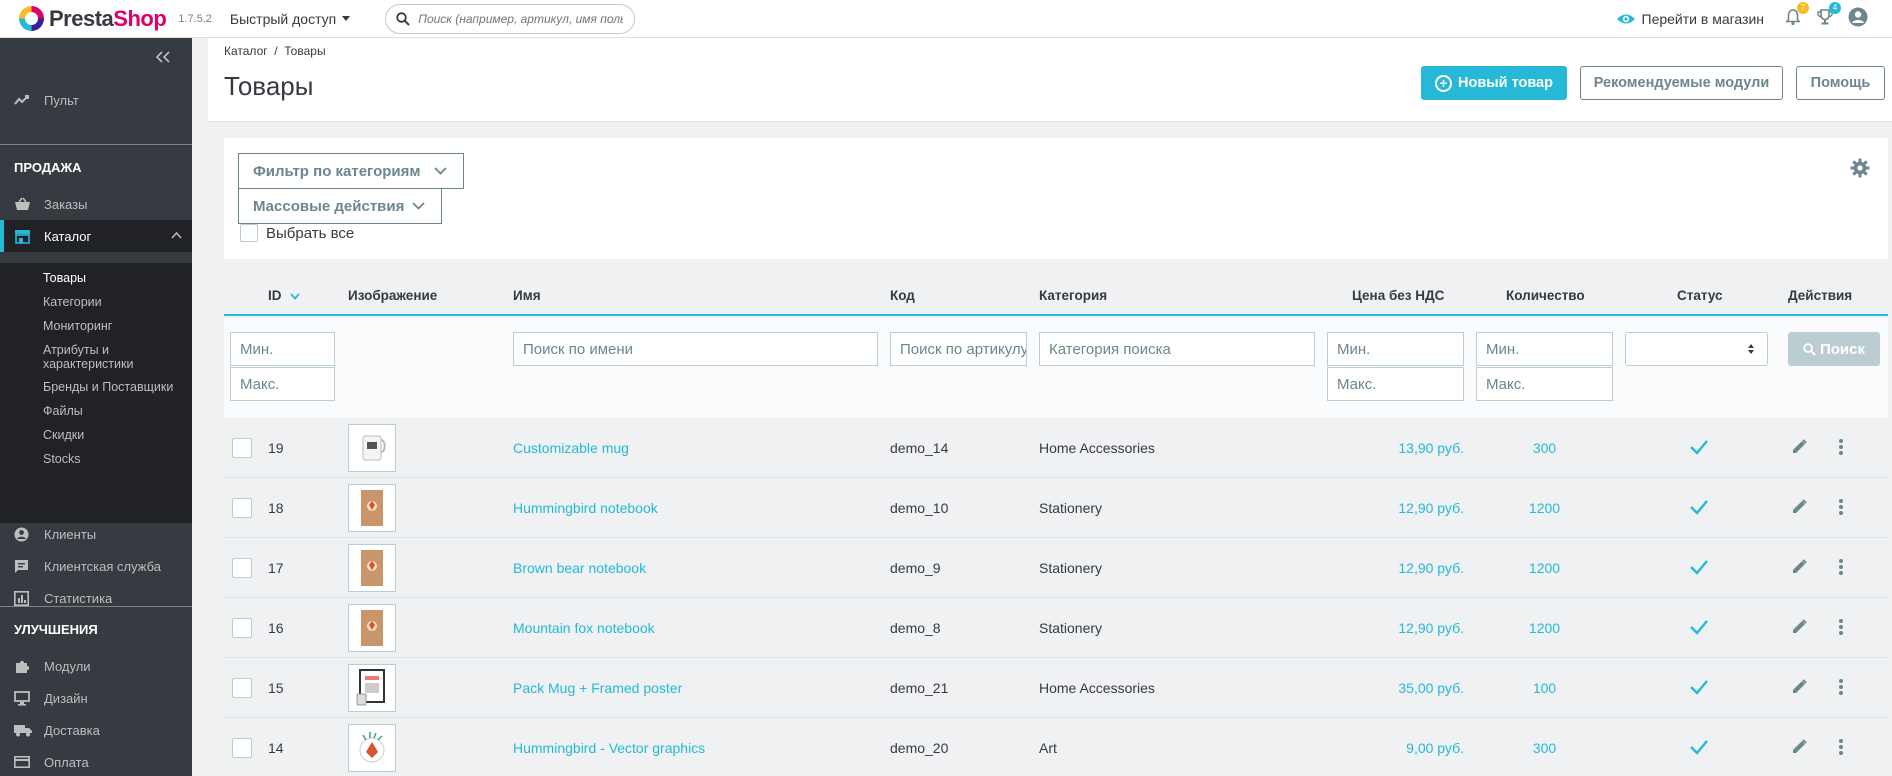  Describe the element at coordinates (1544, 384) in the screenshot. I see `quantity-max-input` at that location.